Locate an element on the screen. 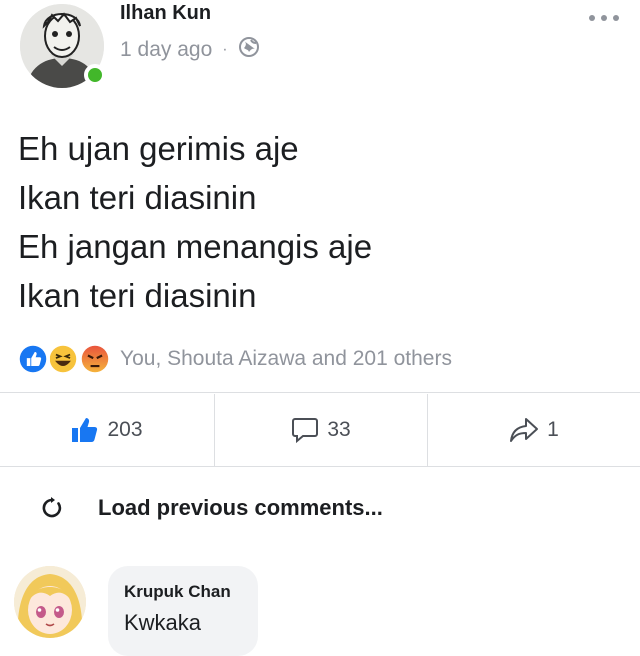 The height and width of the screenshot is (656, 640). angry-icon is located at coordinates (95, 359).